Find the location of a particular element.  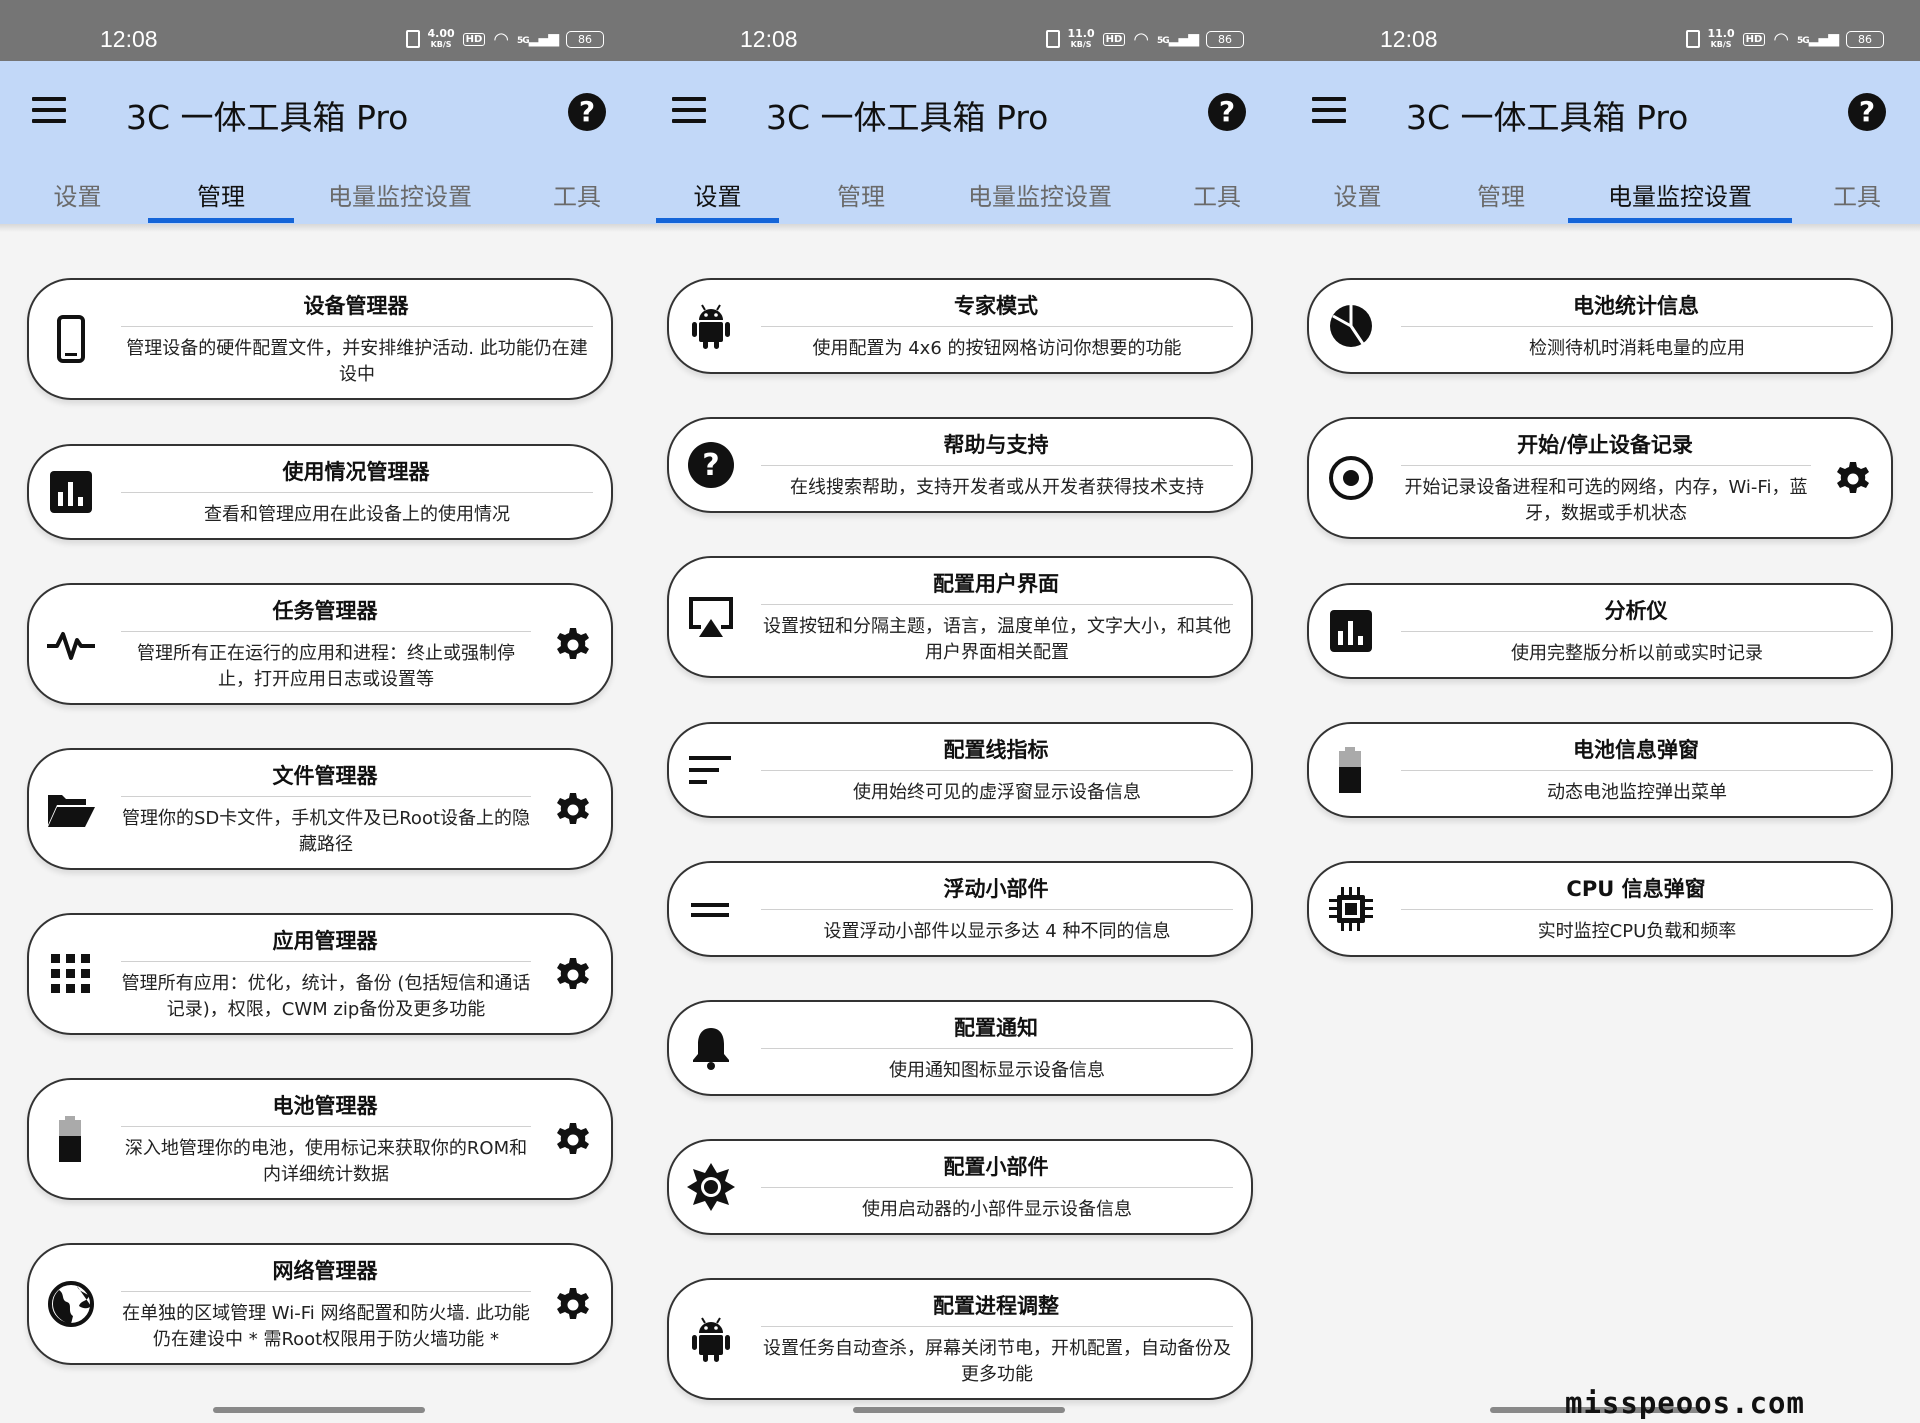

status-icons: 4.00 KB/S HD ◠ 5G▂▄▆ 86 is located at coordinates (504, 39).